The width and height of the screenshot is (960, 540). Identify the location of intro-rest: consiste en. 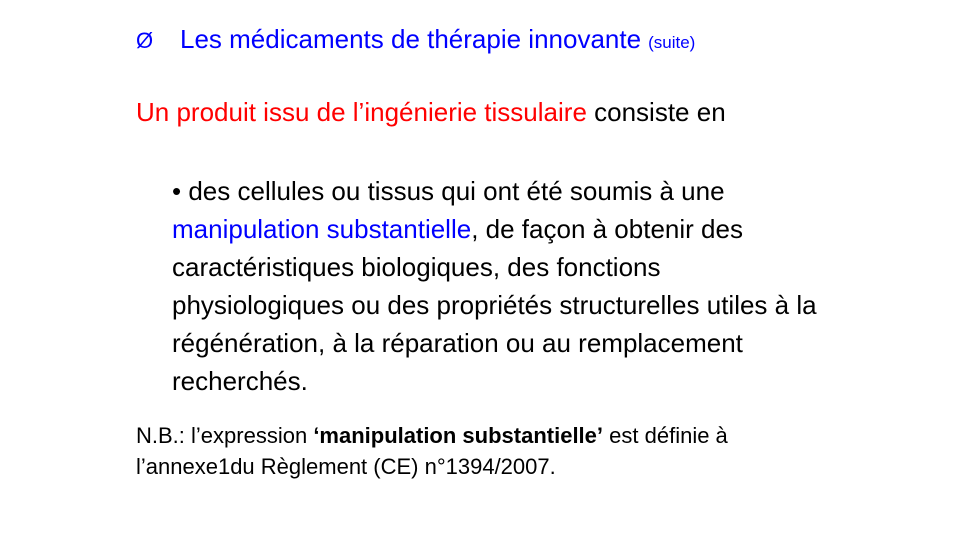
(660, 112).